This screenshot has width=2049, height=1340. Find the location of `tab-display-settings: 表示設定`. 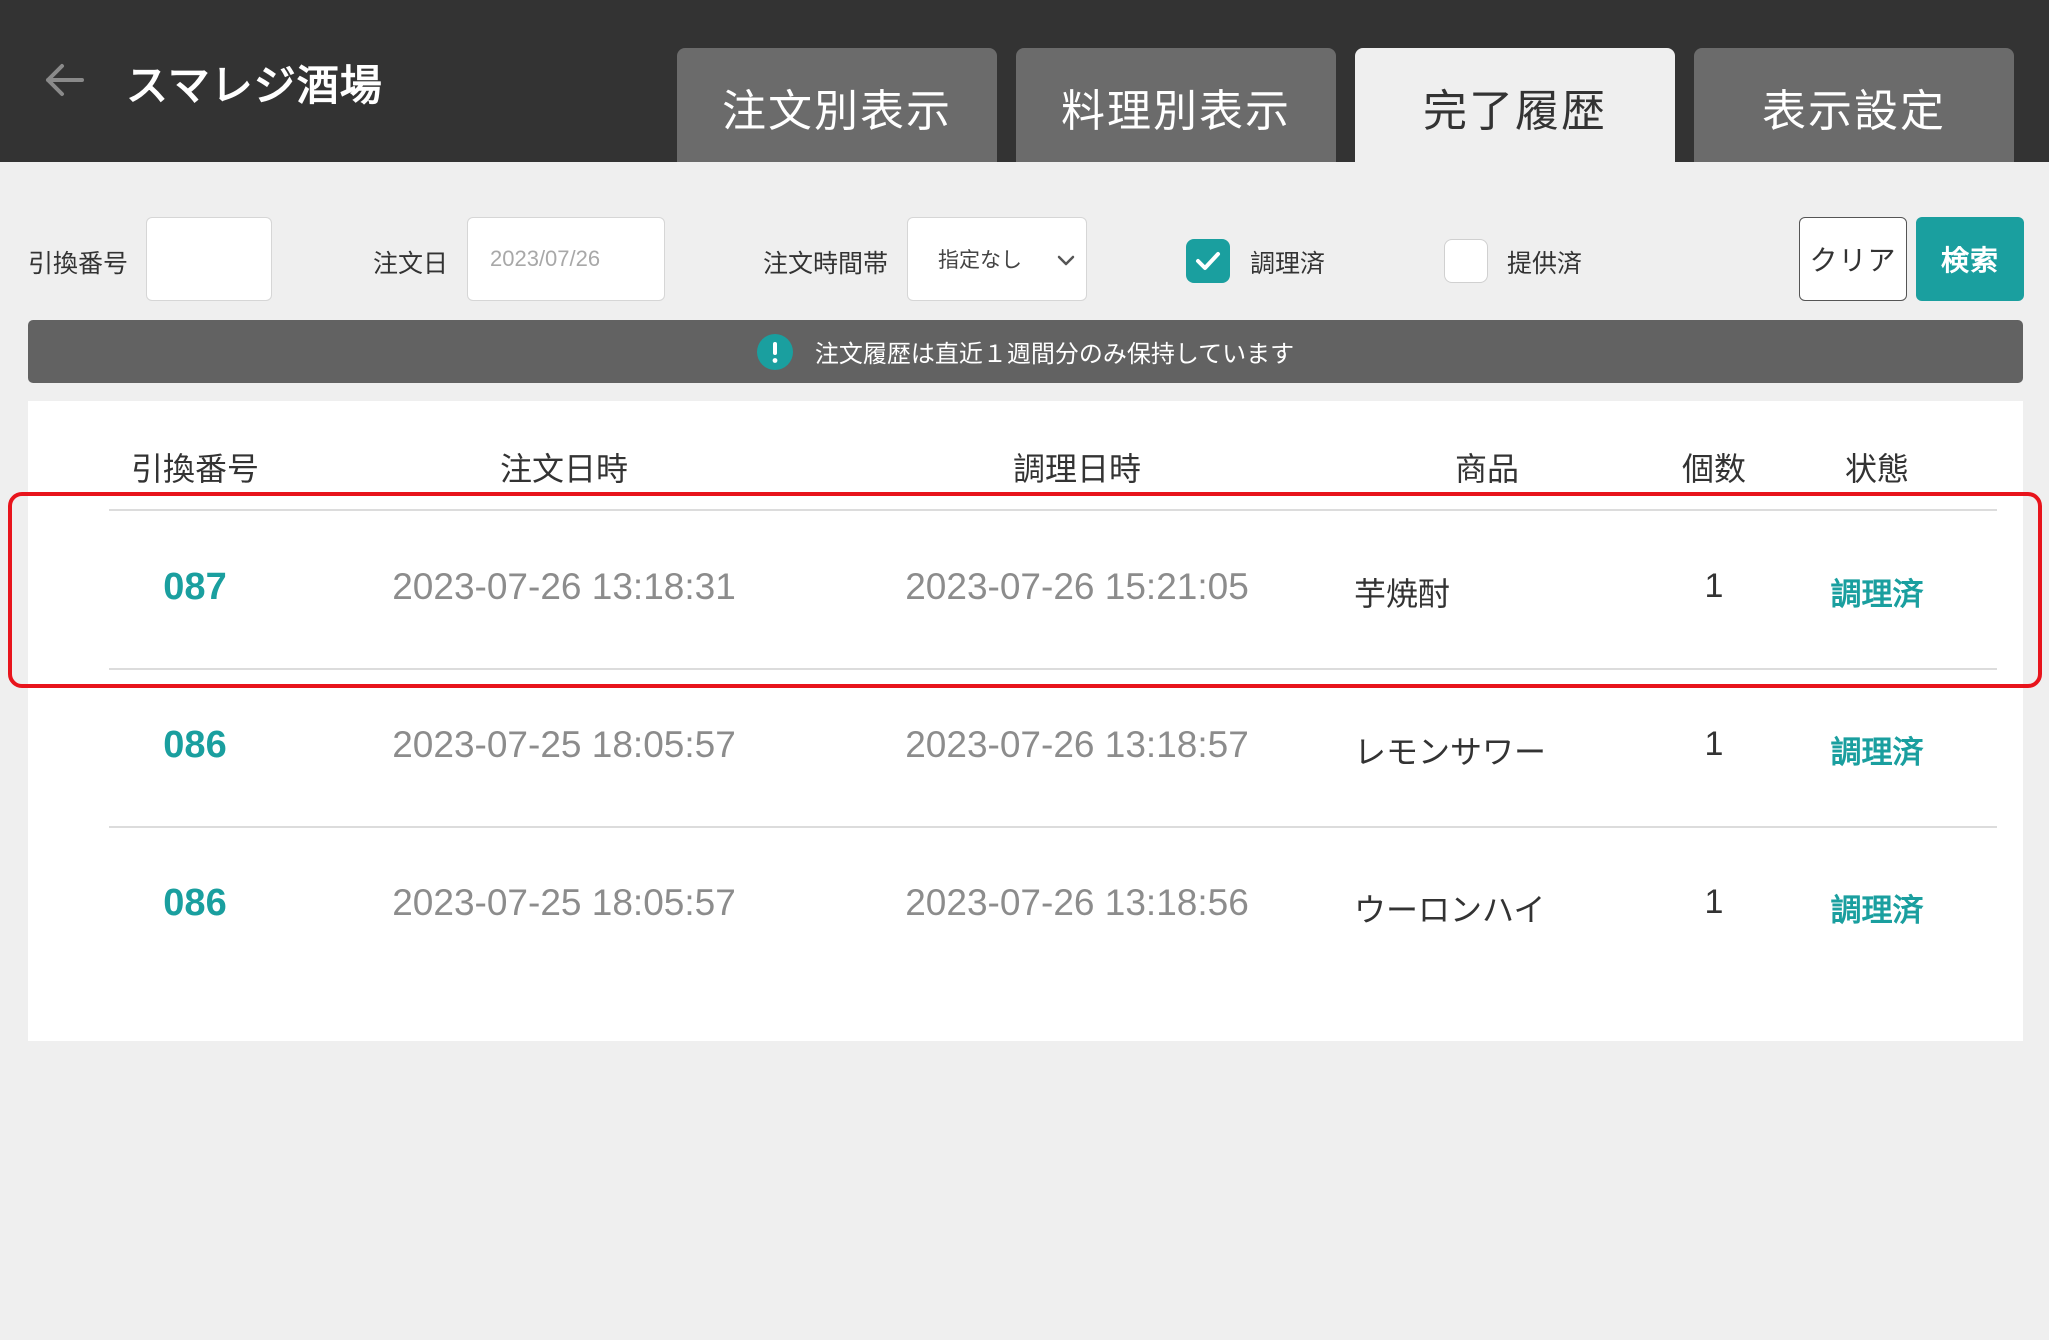

tab-display-settings: 表示設定 is located at coordinates (1854, 105).